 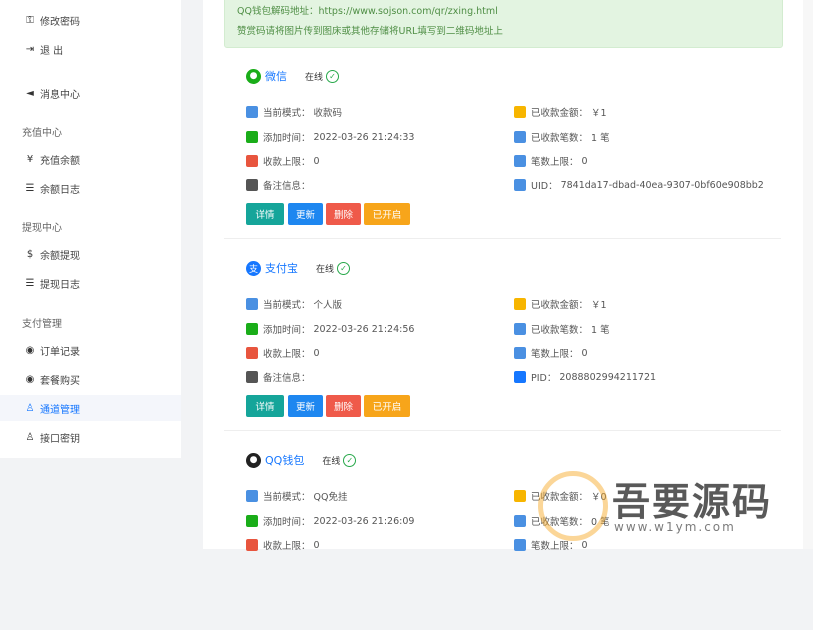 I want to click on sidebar-item: ⚿ 修改密码, so click(x=90, y=20).